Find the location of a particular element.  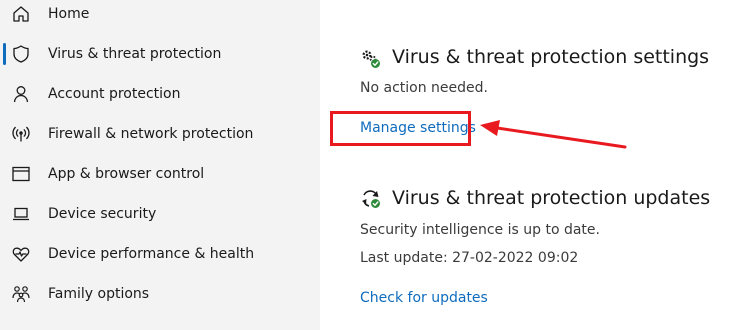

check-for-updates-link: Check for updates is located at coordinates (424, 298).